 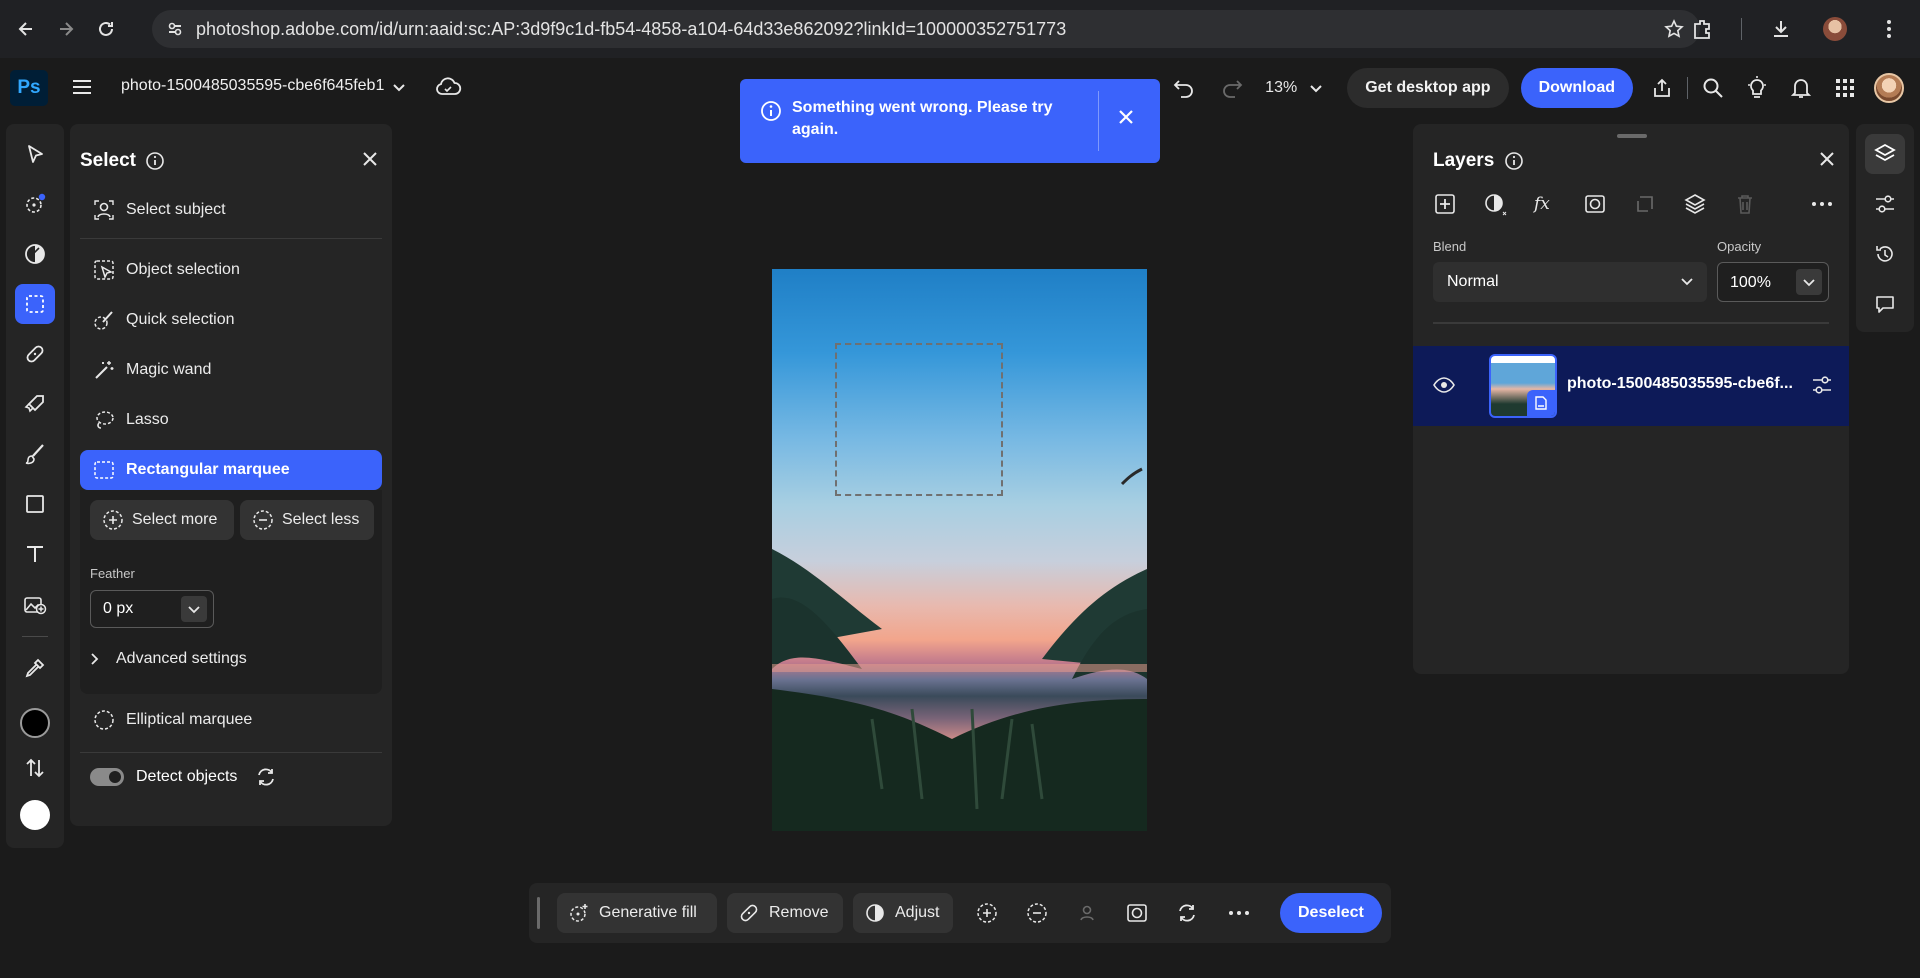 What do you see at coordinates (266, 777) in the screenshot?
I see `refresh-icon` at bounding box center [266, 777].